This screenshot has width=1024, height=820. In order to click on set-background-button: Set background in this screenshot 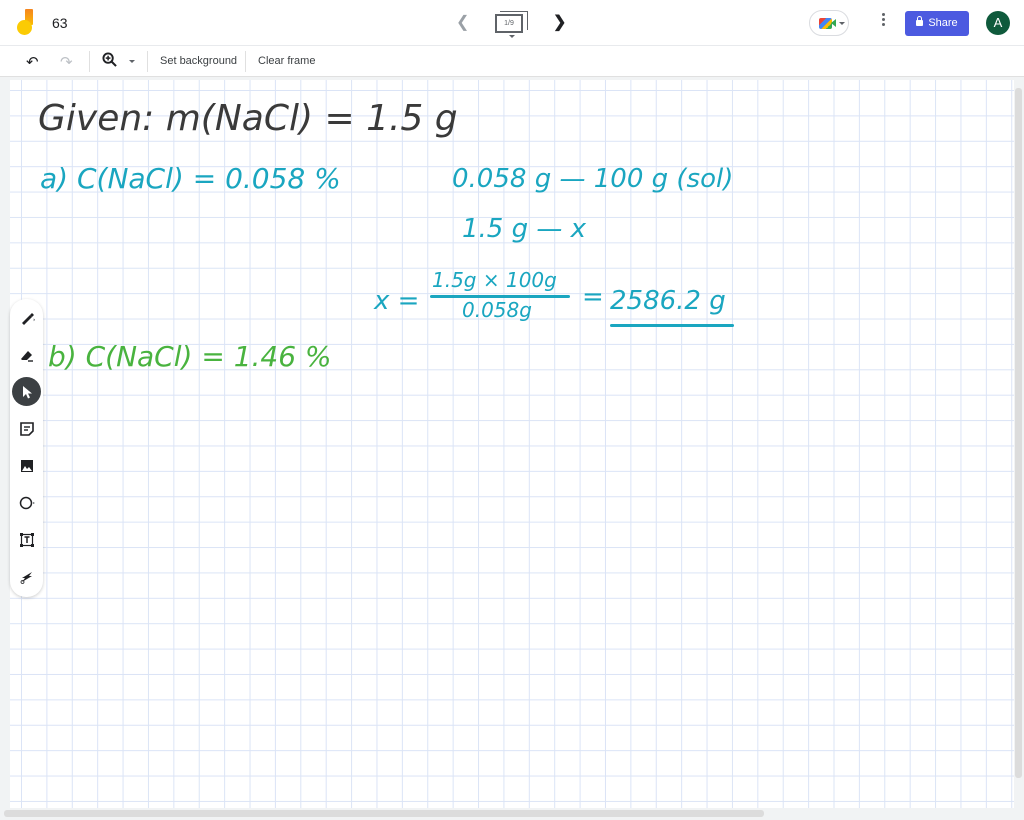, I will do `click(198, 61)`.